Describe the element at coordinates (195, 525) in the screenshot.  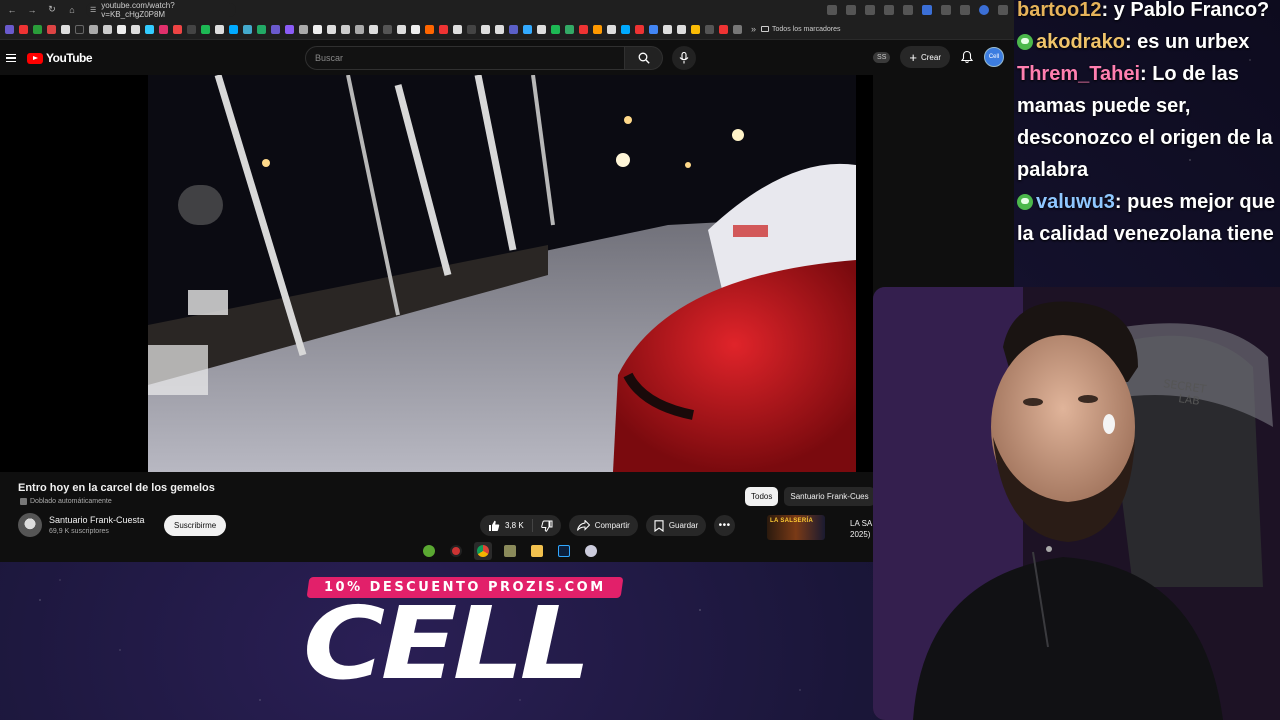
I see `subscribe-button: Suscribirme` at that location.